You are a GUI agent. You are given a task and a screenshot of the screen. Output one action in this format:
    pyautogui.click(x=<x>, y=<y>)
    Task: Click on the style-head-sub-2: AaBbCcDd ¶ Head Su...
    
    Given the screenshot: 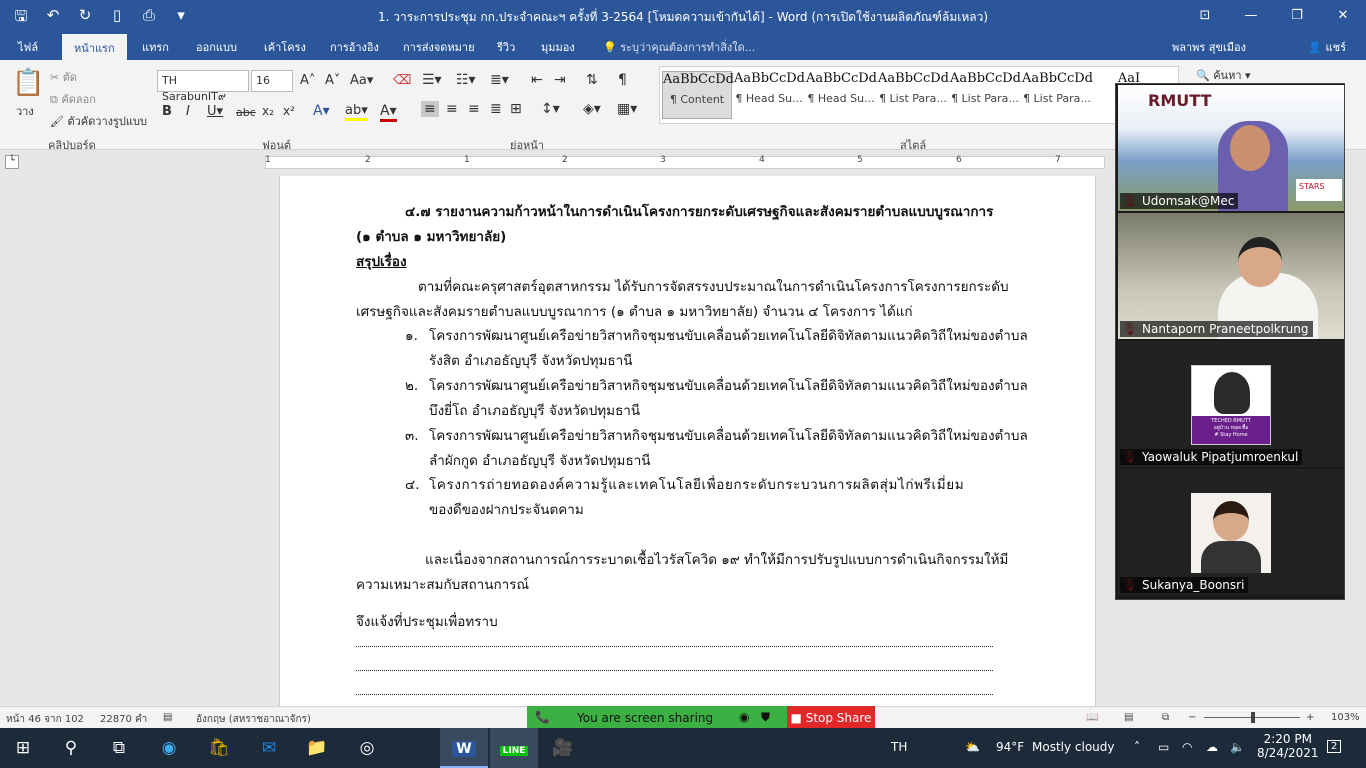 What is the action you would take?
    pyautogui.click(x=841, y=88)
    